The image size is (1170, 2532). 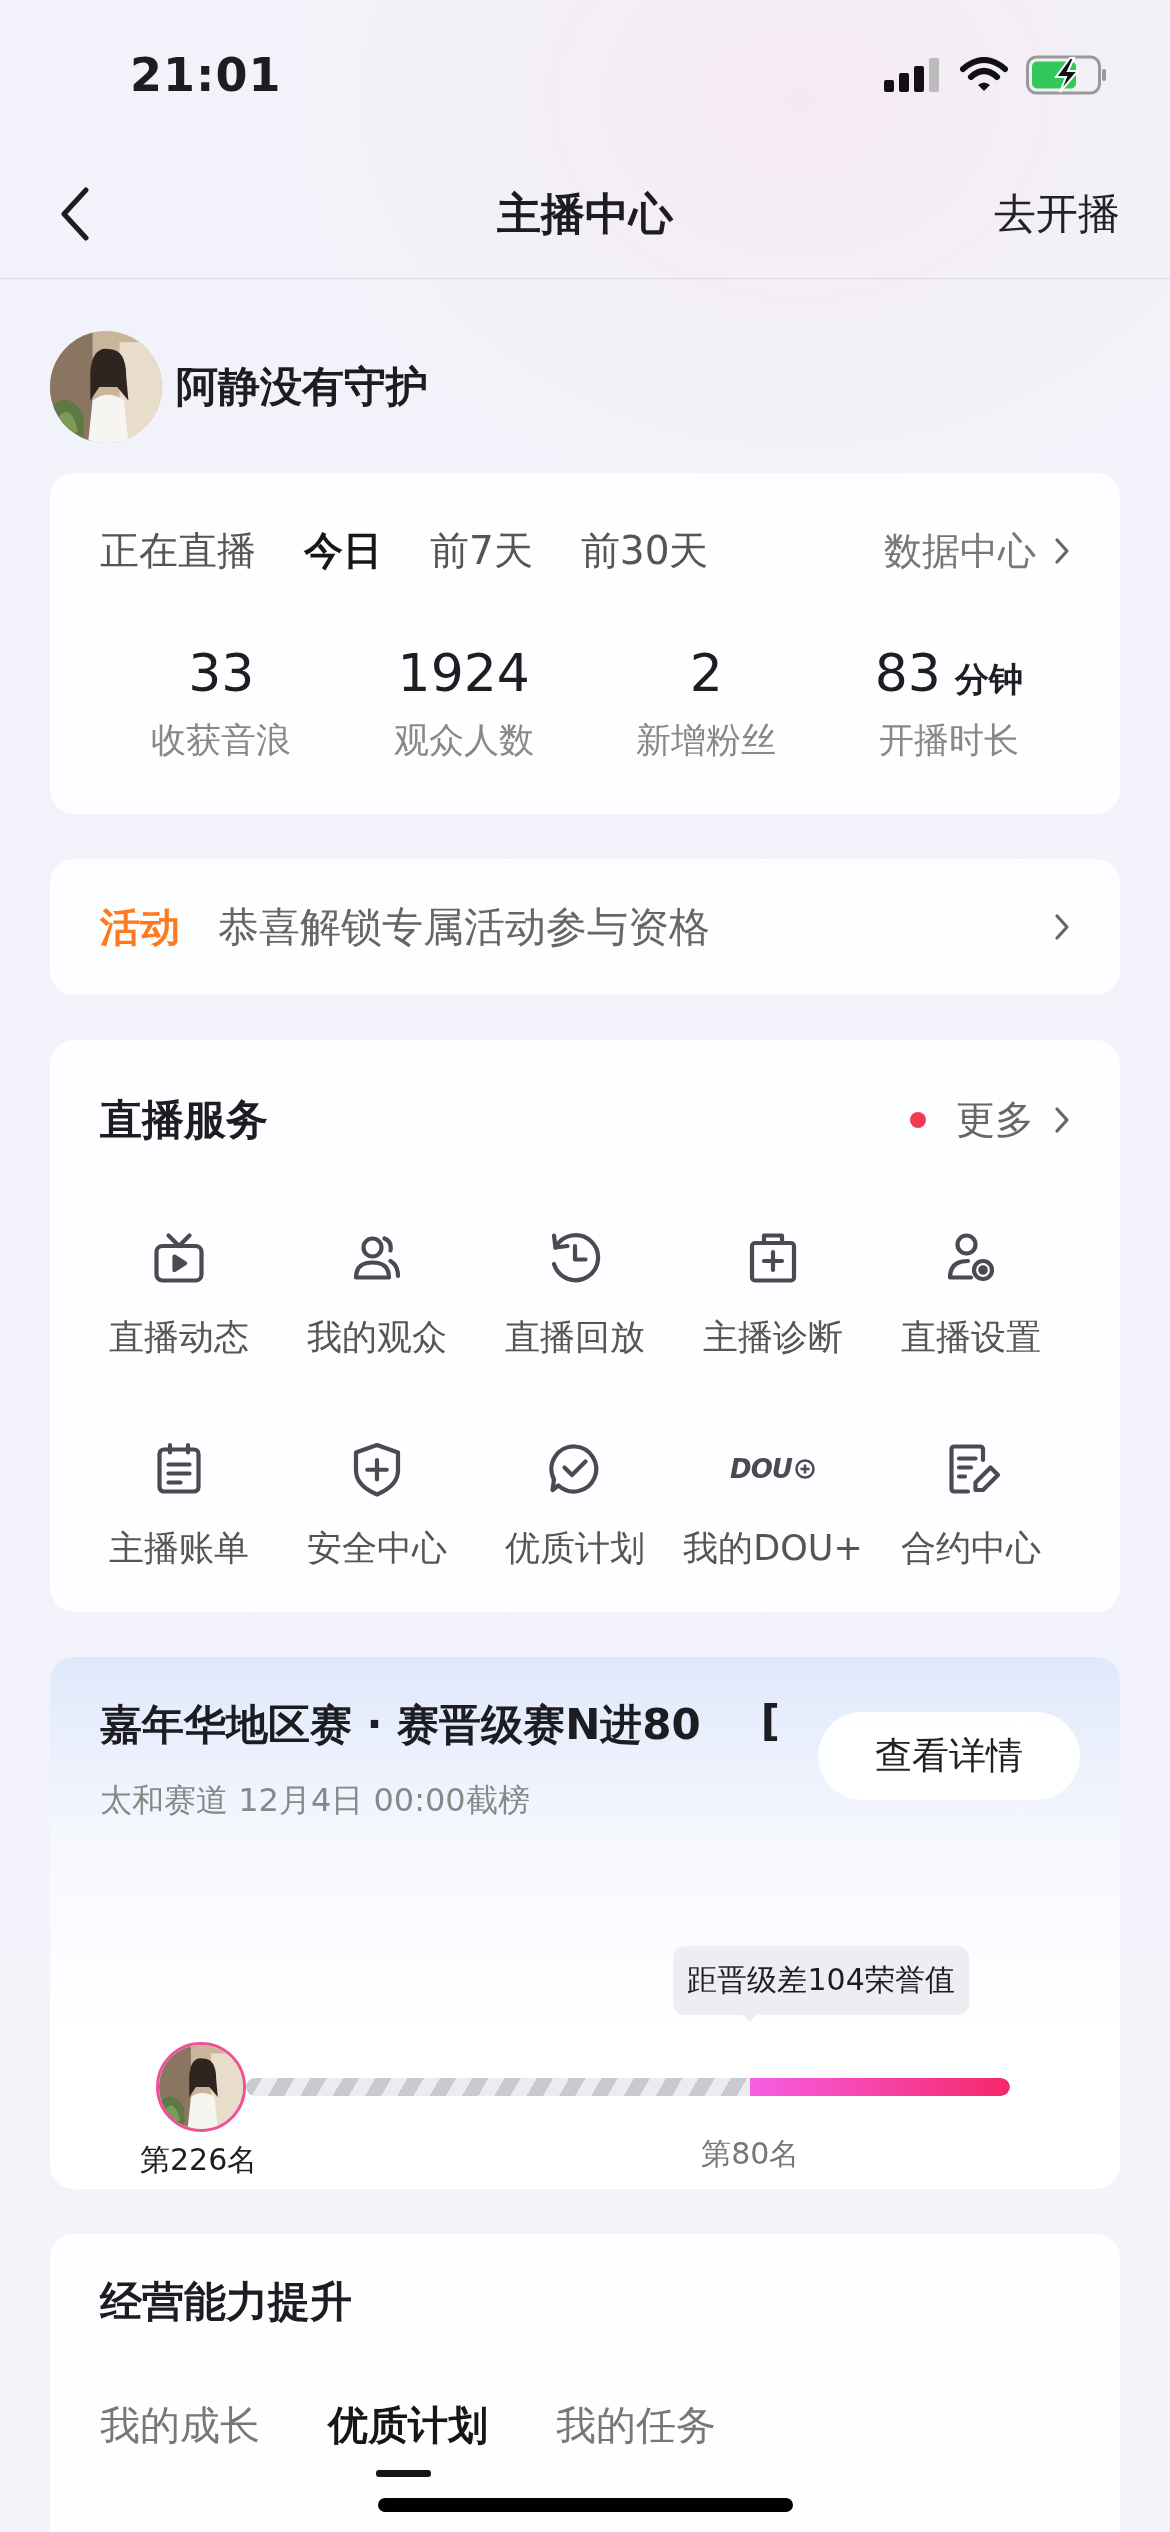 What do you see at coordinates (948, 740) in the screenshot?
I see `stat-label: 开播时长` at bounding box center [948, 740].